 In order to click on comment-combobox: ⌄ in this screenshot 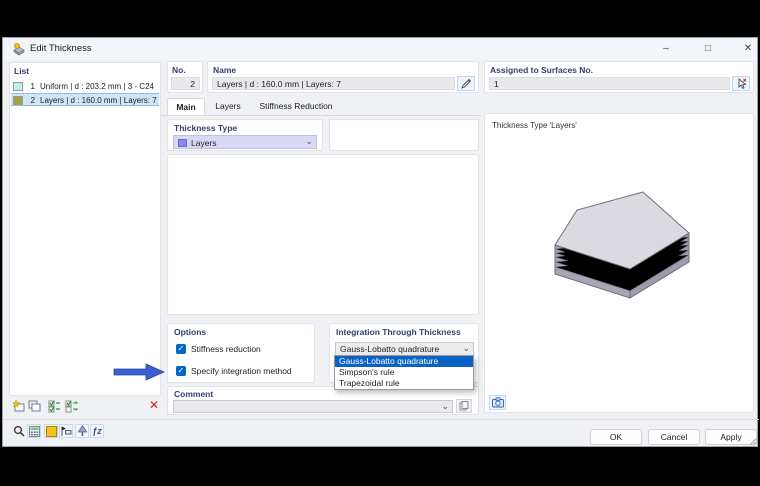, I will do `click(313, 406)`.